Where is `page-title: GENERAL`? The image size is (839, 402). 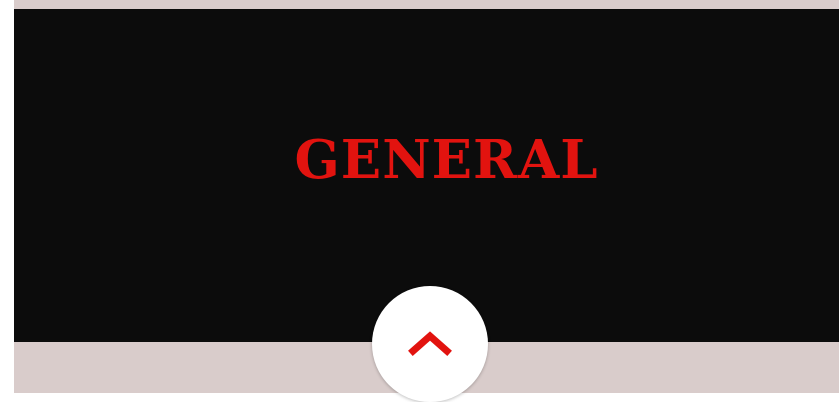 page-title: GENERAL is located at coordinates (446, 160).